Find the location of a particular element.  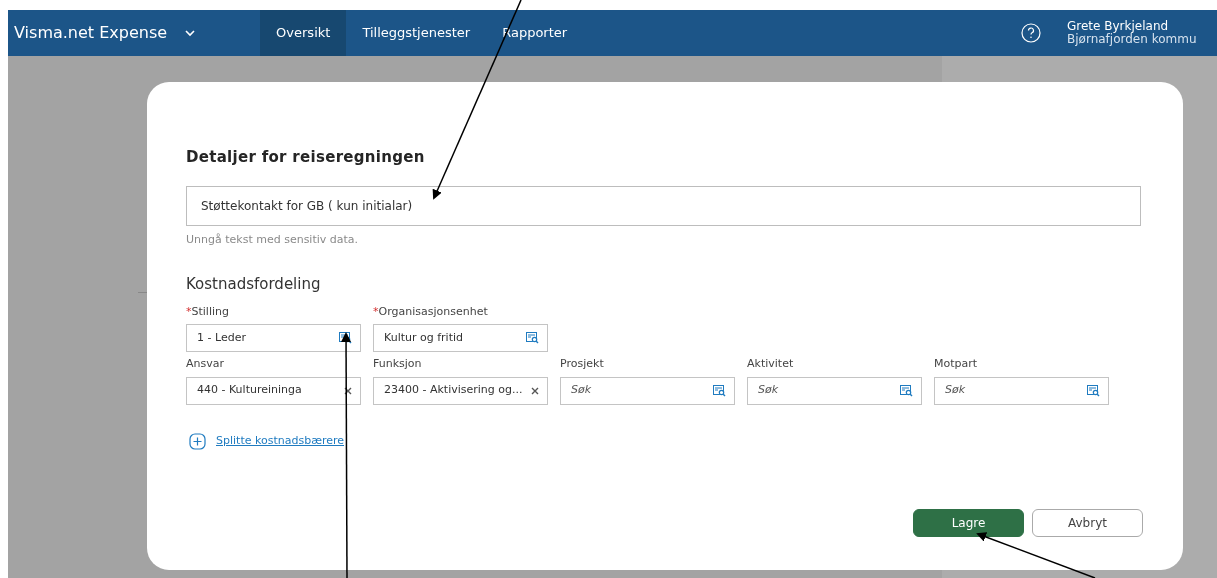

nav-tab: Tilleggstjenester is located at coordinates (416, 33).